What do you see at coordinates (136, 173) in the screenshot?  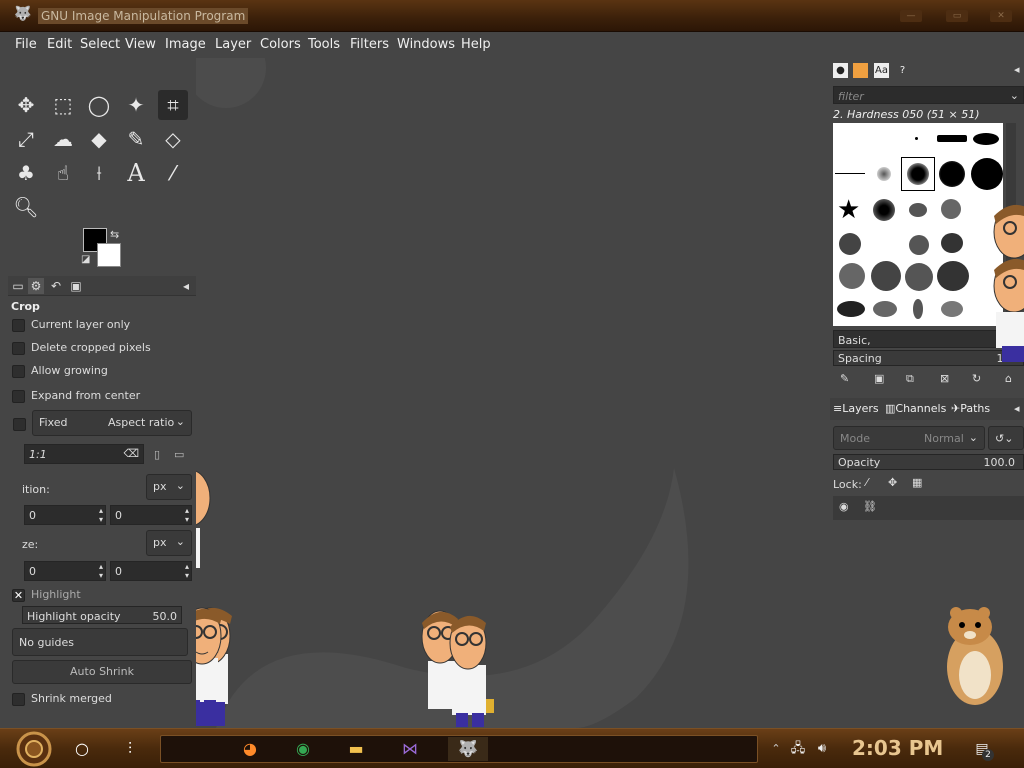 I see `text-tool-icon: A` at bounding box center [136, 173].